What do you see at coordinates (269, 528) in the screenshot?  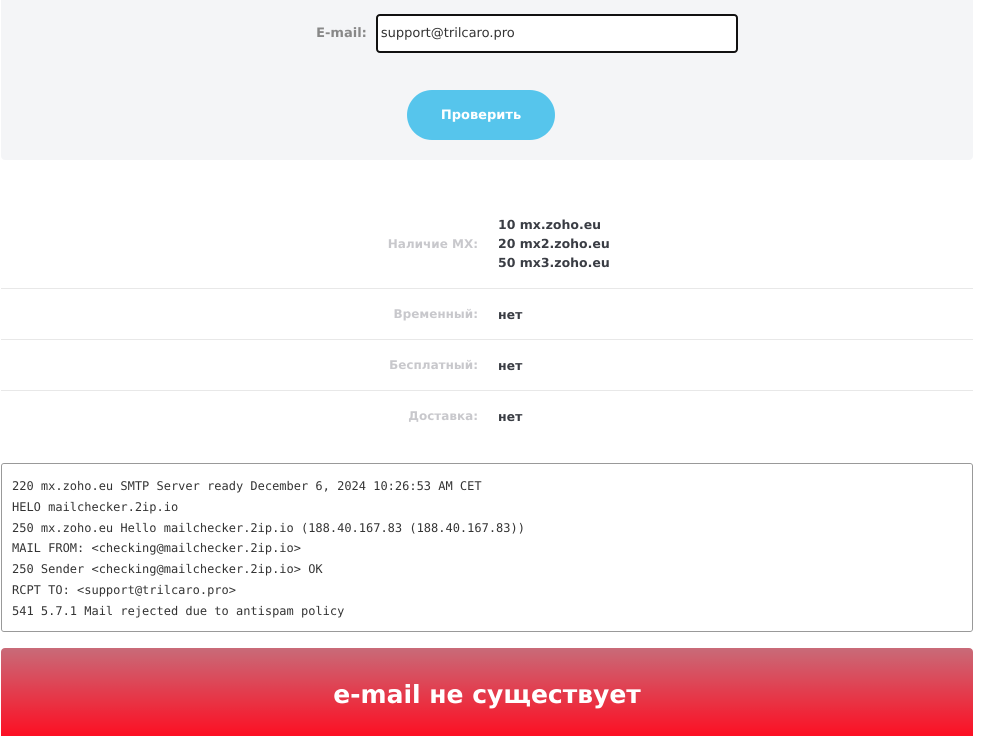 I see `log-line: 250 mx.zoho.eu Hello mailchecker.2ip.io (188.40.167.83 (188.40.167.83))` at bounding box center [269, 528].